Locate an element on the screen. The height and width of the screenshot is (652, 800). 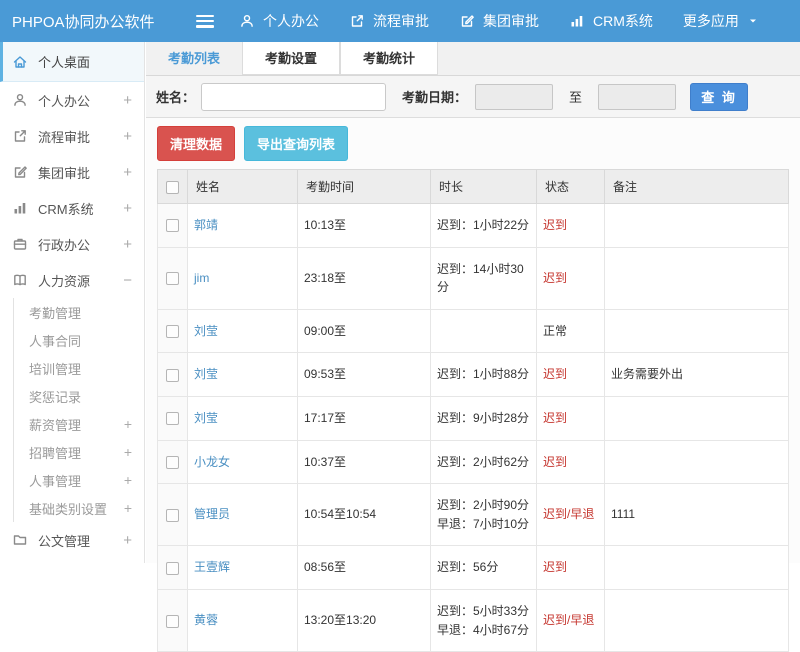
sidebar-subitem-6-3: 奖惩记录 is located at coordinates (79, 396).